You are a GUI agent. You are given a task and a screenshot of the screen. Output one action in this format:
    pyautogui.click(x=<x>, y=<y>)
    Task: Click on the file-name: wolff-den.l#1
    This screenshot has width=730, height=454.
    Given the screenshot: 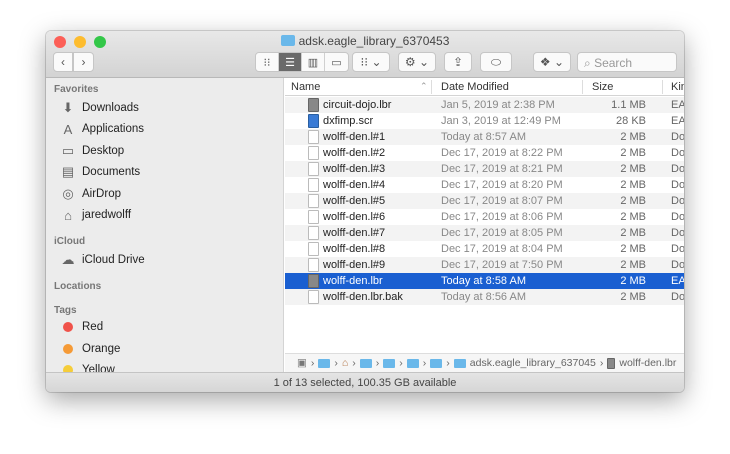 What is the action you would take?
    pyautogui.click(x=354, y=137)
    